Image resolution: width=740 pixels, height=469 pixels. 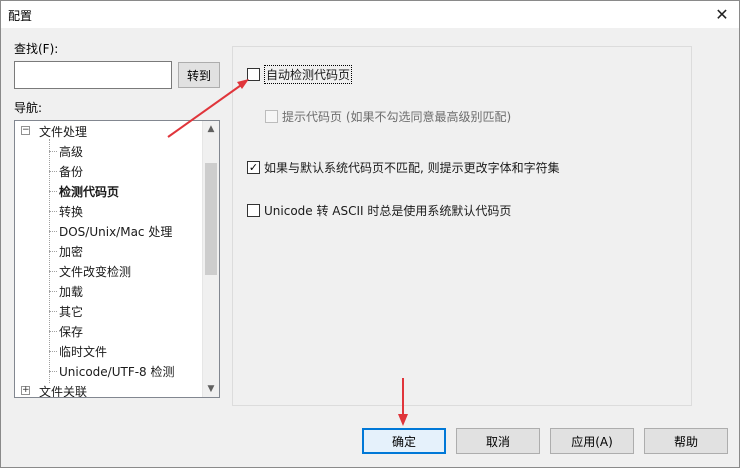 I want to click on tree-item-file-change-detection: 文件改变检测, so click(x=109, y=271).